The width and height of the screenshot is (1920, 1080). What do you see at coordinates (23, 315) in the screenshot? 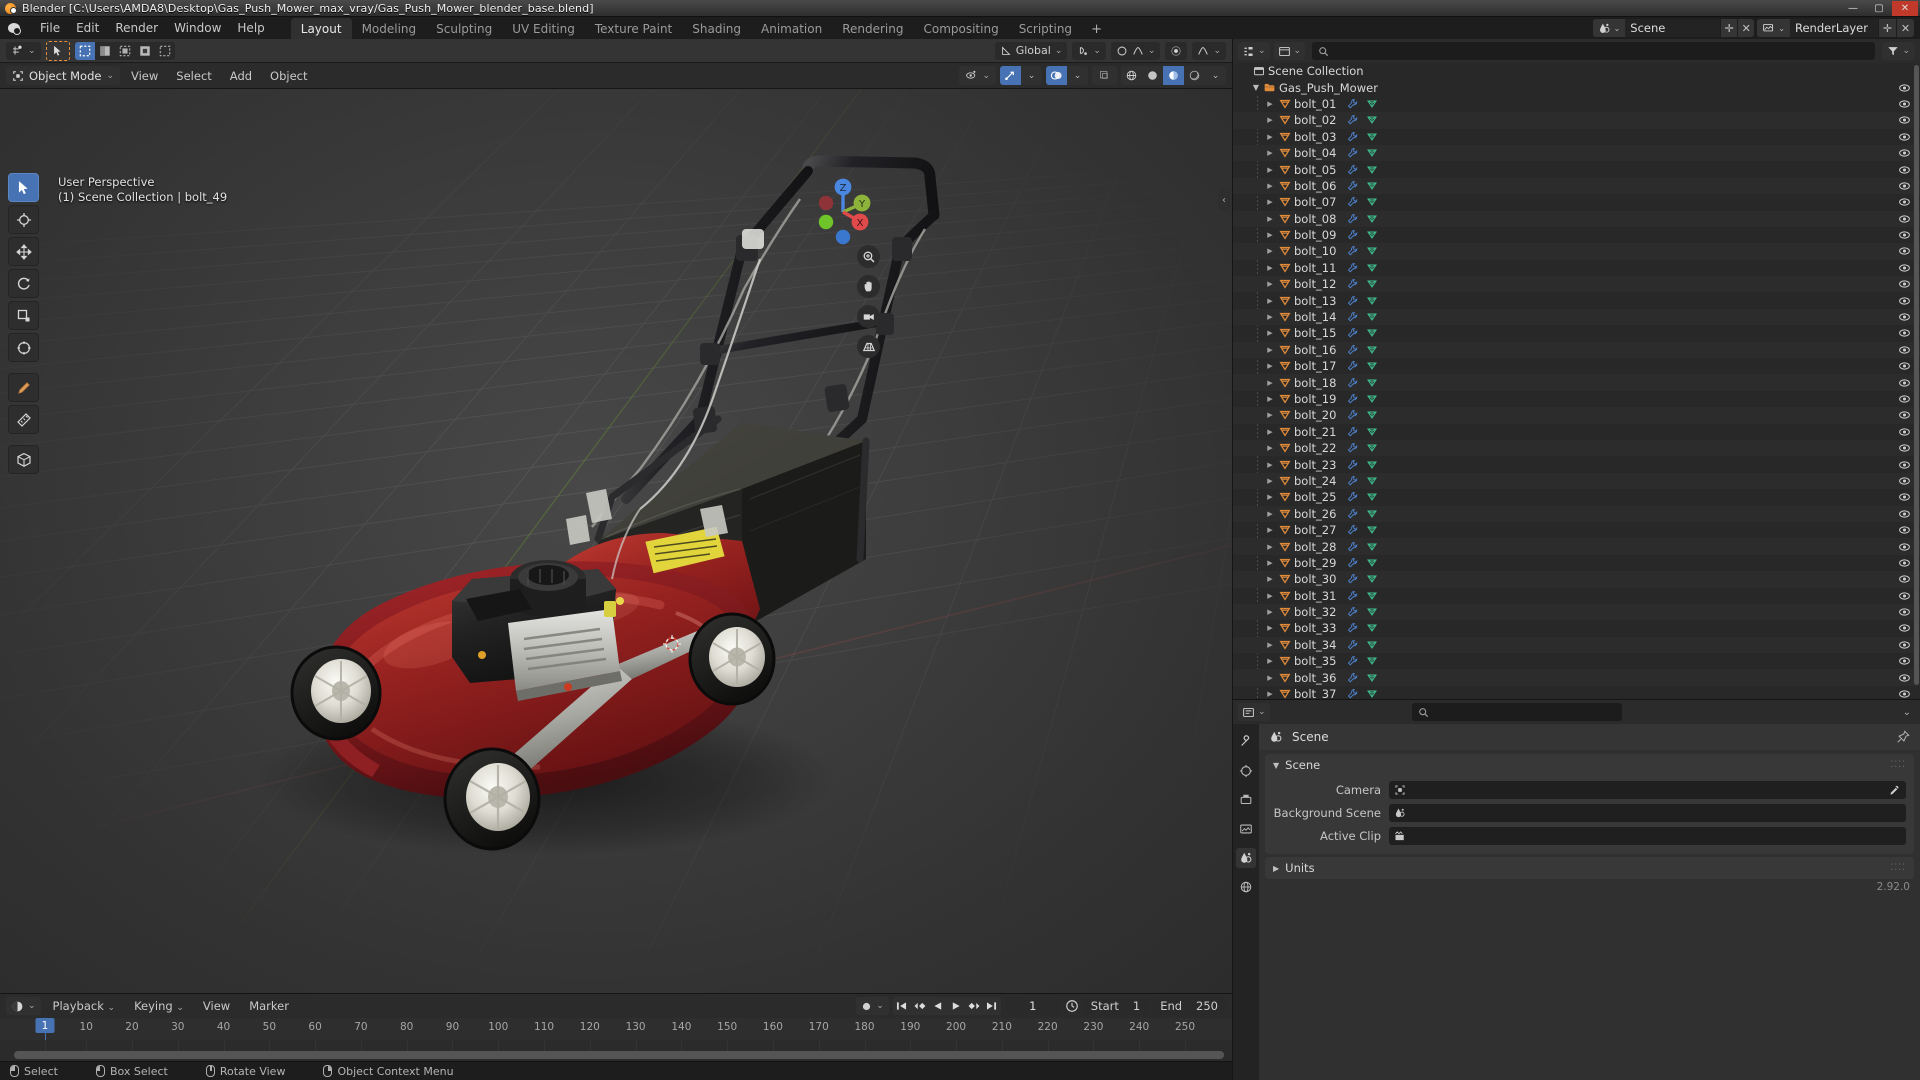
I see `tool-scale` at bounding box center [23, 315].